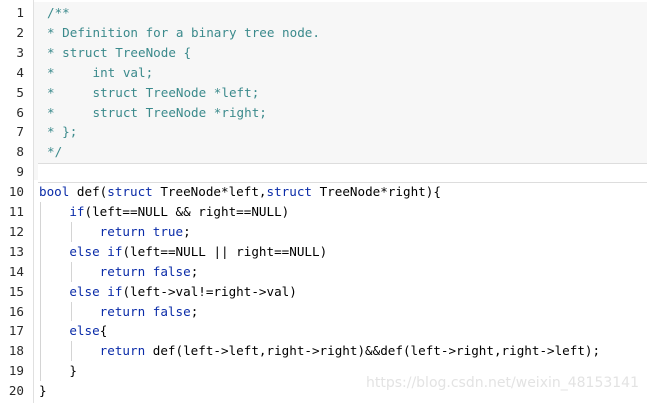  What do you see at coordinates (20, 12) in the screenshot?
I see `line-number: 1` at bounding box center [20, 12].